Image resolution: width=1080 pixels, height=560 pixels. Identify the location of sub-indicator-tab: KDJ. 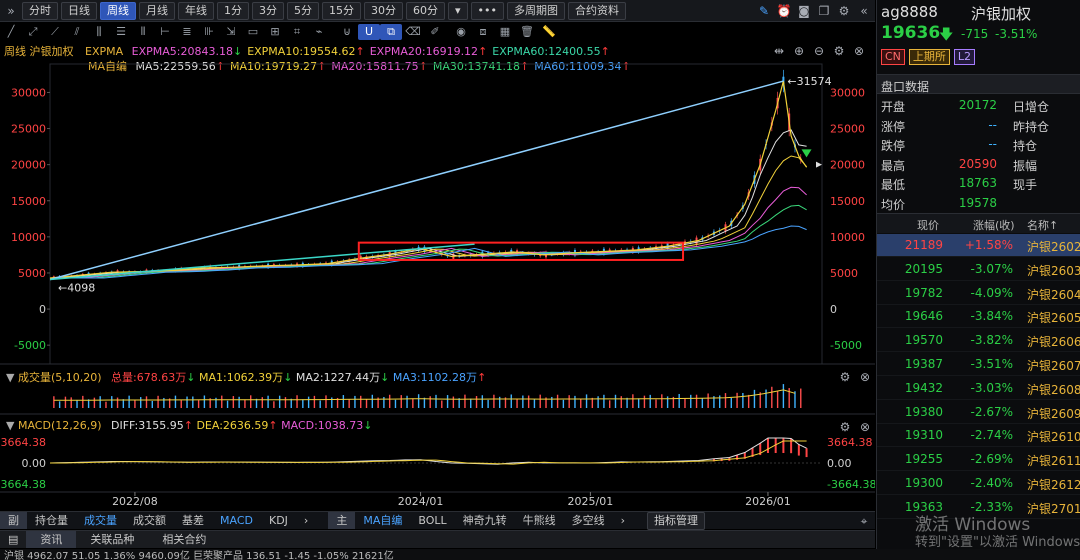
(278, 520).